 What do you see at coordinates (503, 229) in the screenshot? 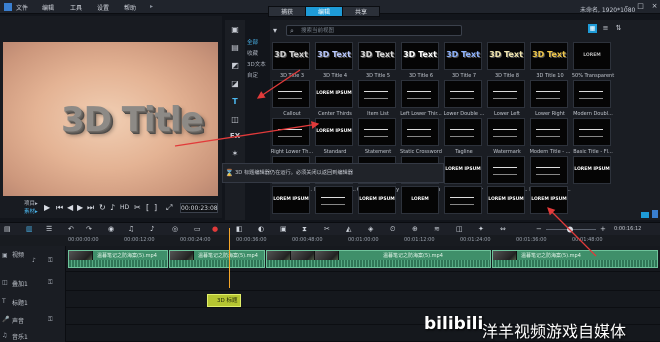
I see `fit-icon: ⇔` at bounding box center [503, 229].